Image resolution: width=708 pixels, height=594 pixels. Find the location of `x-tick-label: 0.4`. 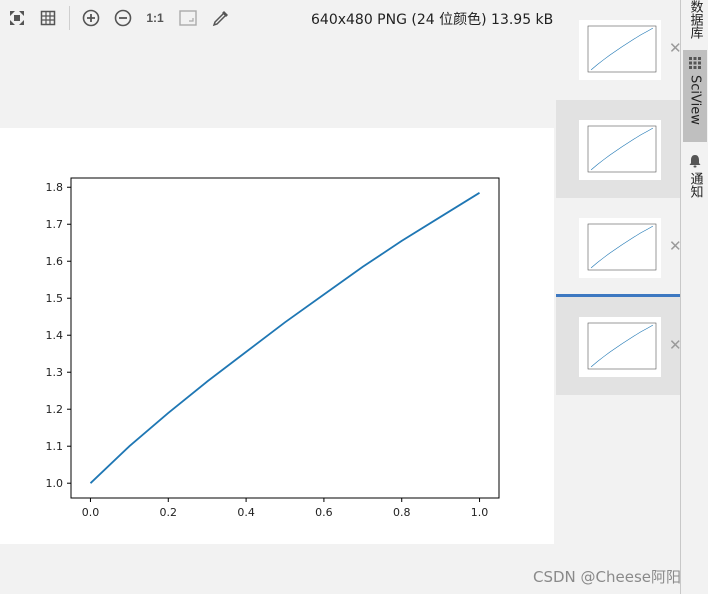

x-tick-label: 0.4 is located at coordinates (246, 512).